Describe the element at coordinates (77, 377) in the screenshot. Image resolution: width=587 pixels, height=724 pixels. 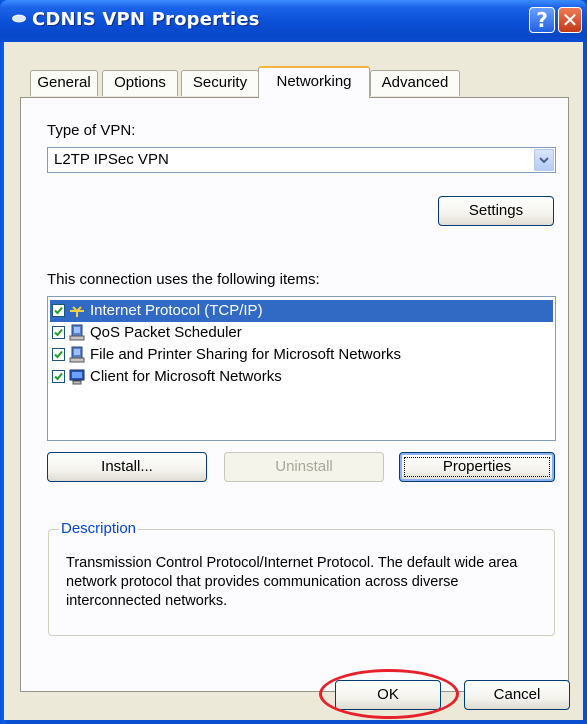
I see `network-client-icon` at that location.